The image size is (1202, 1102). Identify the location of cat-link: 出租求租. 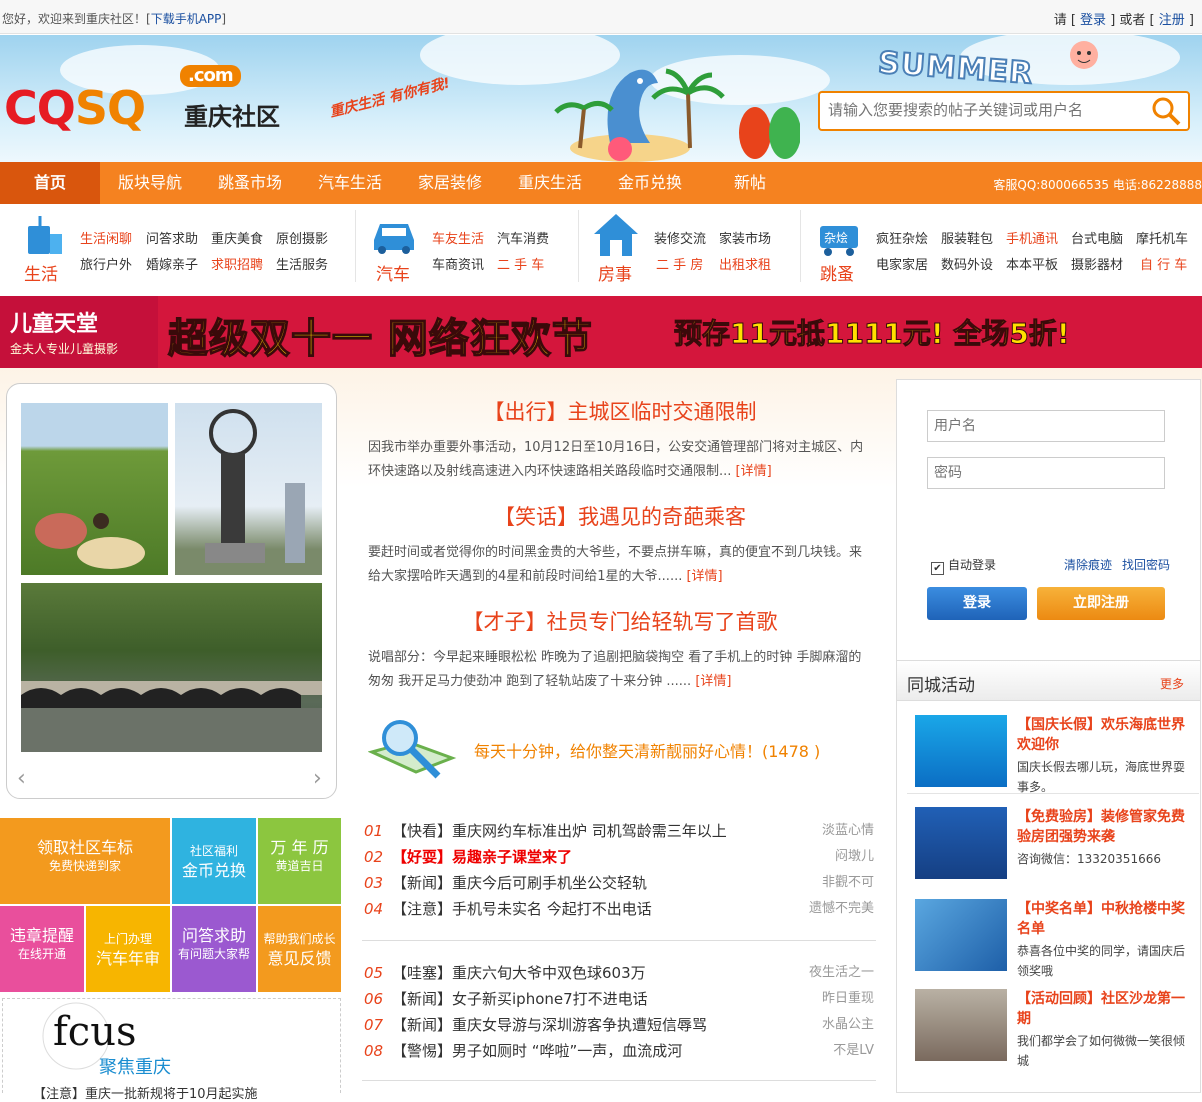
(745, 263).